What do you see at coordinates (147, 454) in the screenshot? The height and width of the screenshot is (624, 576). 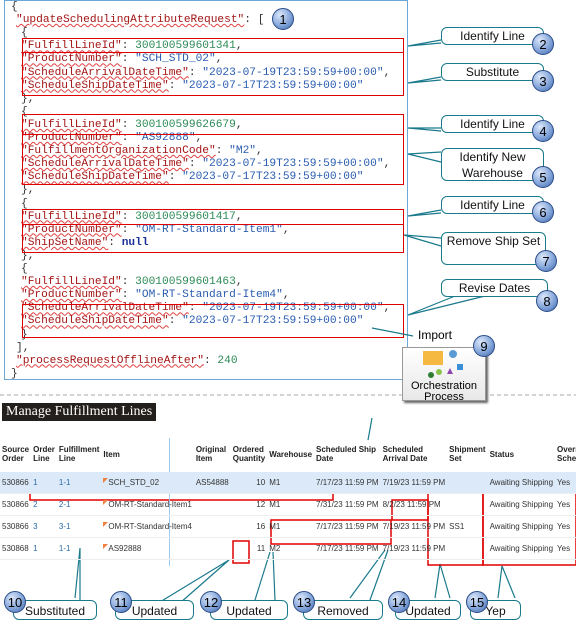 I see `column-header: Item` at bounding box center [147, 454].